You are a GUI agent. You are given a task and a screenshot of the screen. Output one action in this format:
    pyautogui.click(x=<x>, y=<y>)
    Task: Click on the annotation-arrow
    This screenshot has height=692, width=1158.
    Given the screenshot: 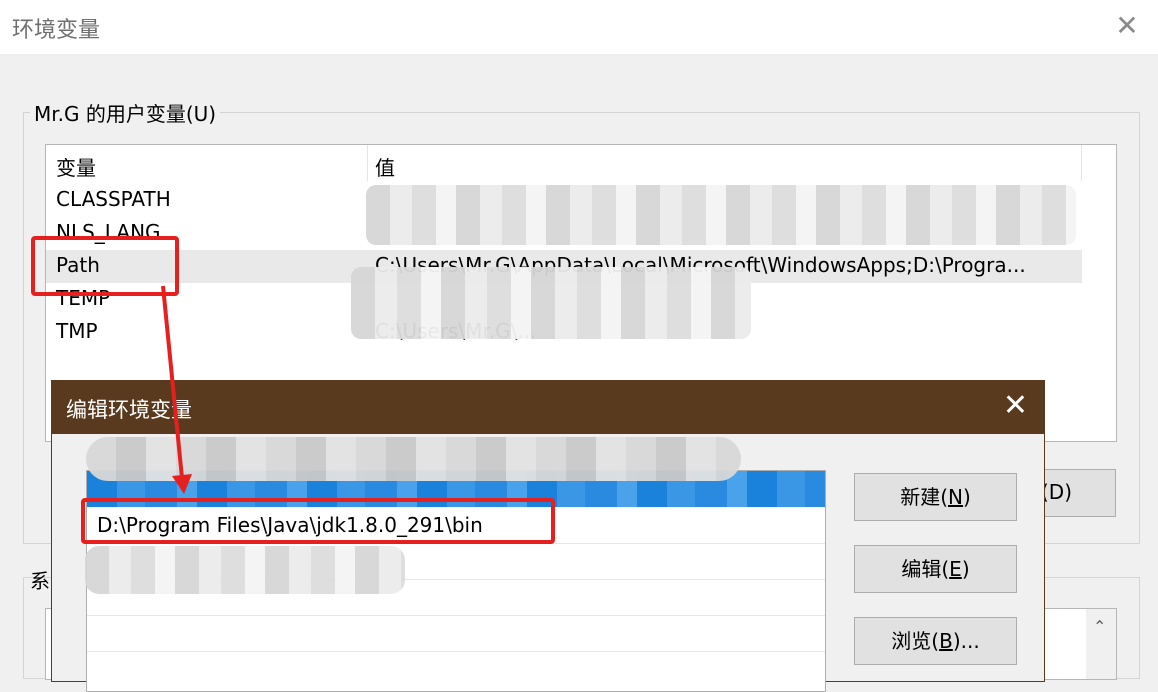 What is the action you would take?
    pyautogui.click(x=176, y=389)
    